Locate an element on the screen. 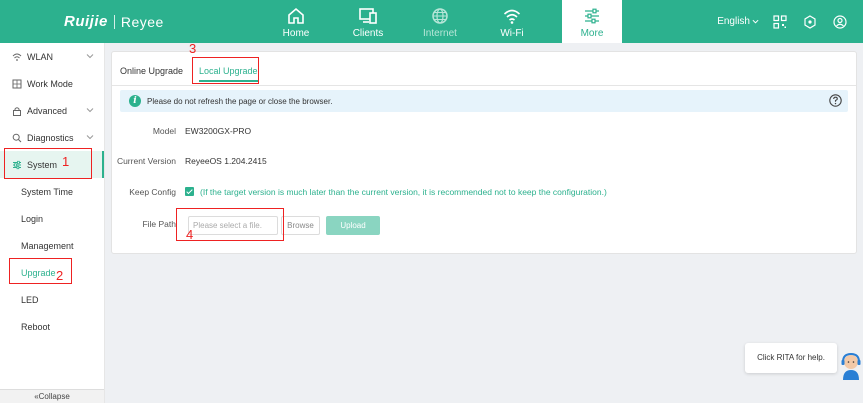 The height and width of the screenshot is (403, 863). annotation-box-system is located at coordinates (48, 163).